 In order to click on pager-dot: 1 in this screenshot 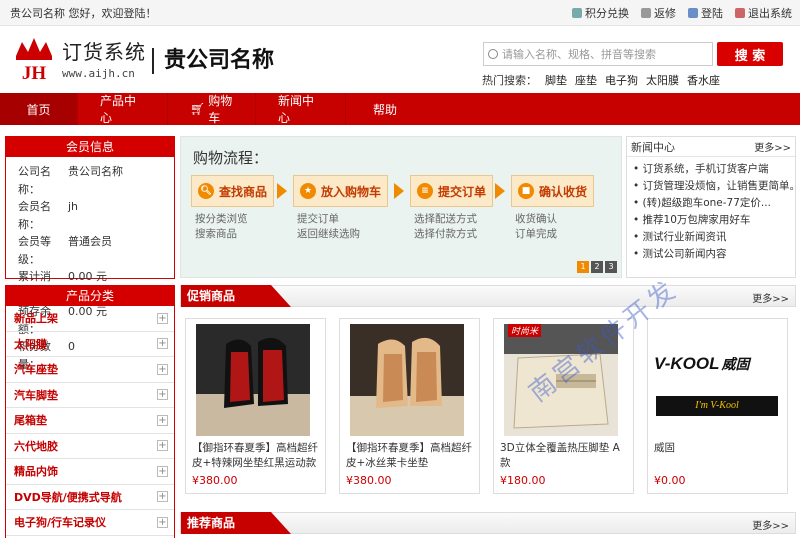, I will do `click(583, 267)`.